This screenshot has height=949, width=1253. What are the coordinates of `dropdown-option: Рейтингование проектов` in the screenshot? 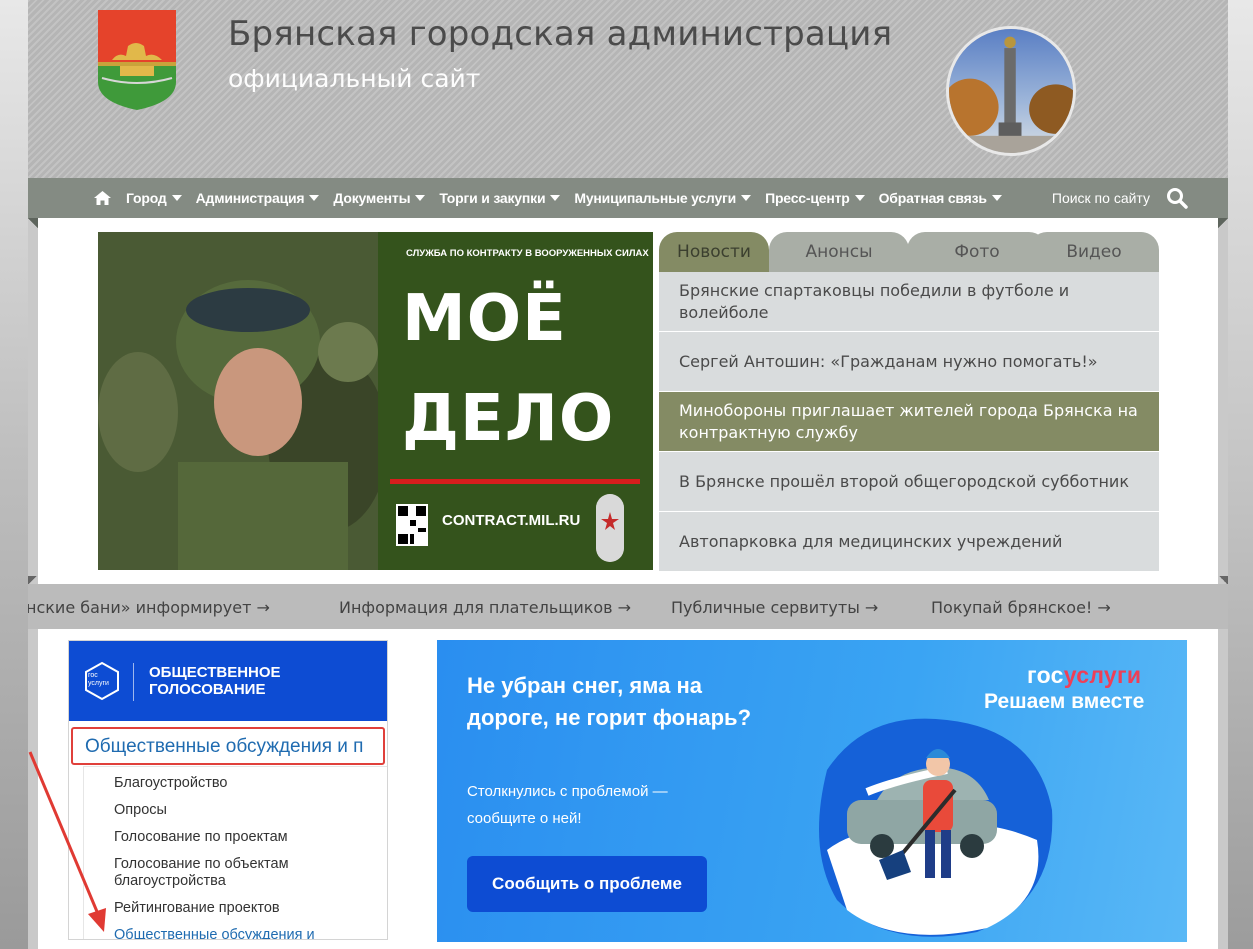 It's located at (197, 908).